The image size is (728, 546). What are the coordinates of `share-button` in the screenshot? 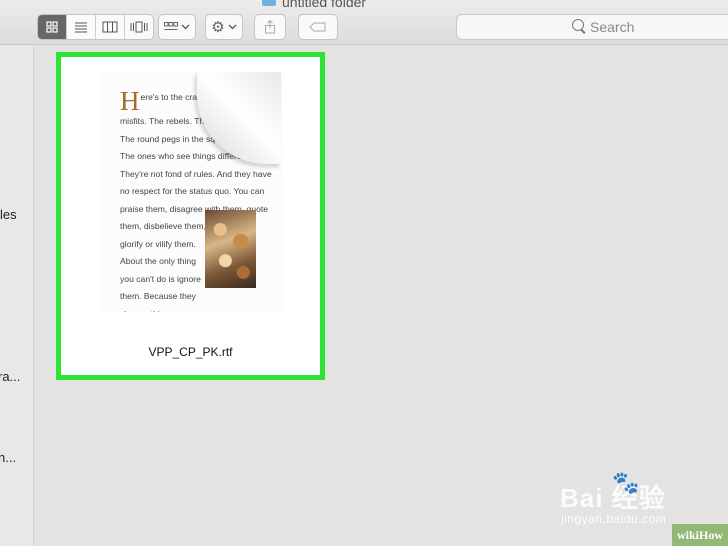 It's located at (270, 27).